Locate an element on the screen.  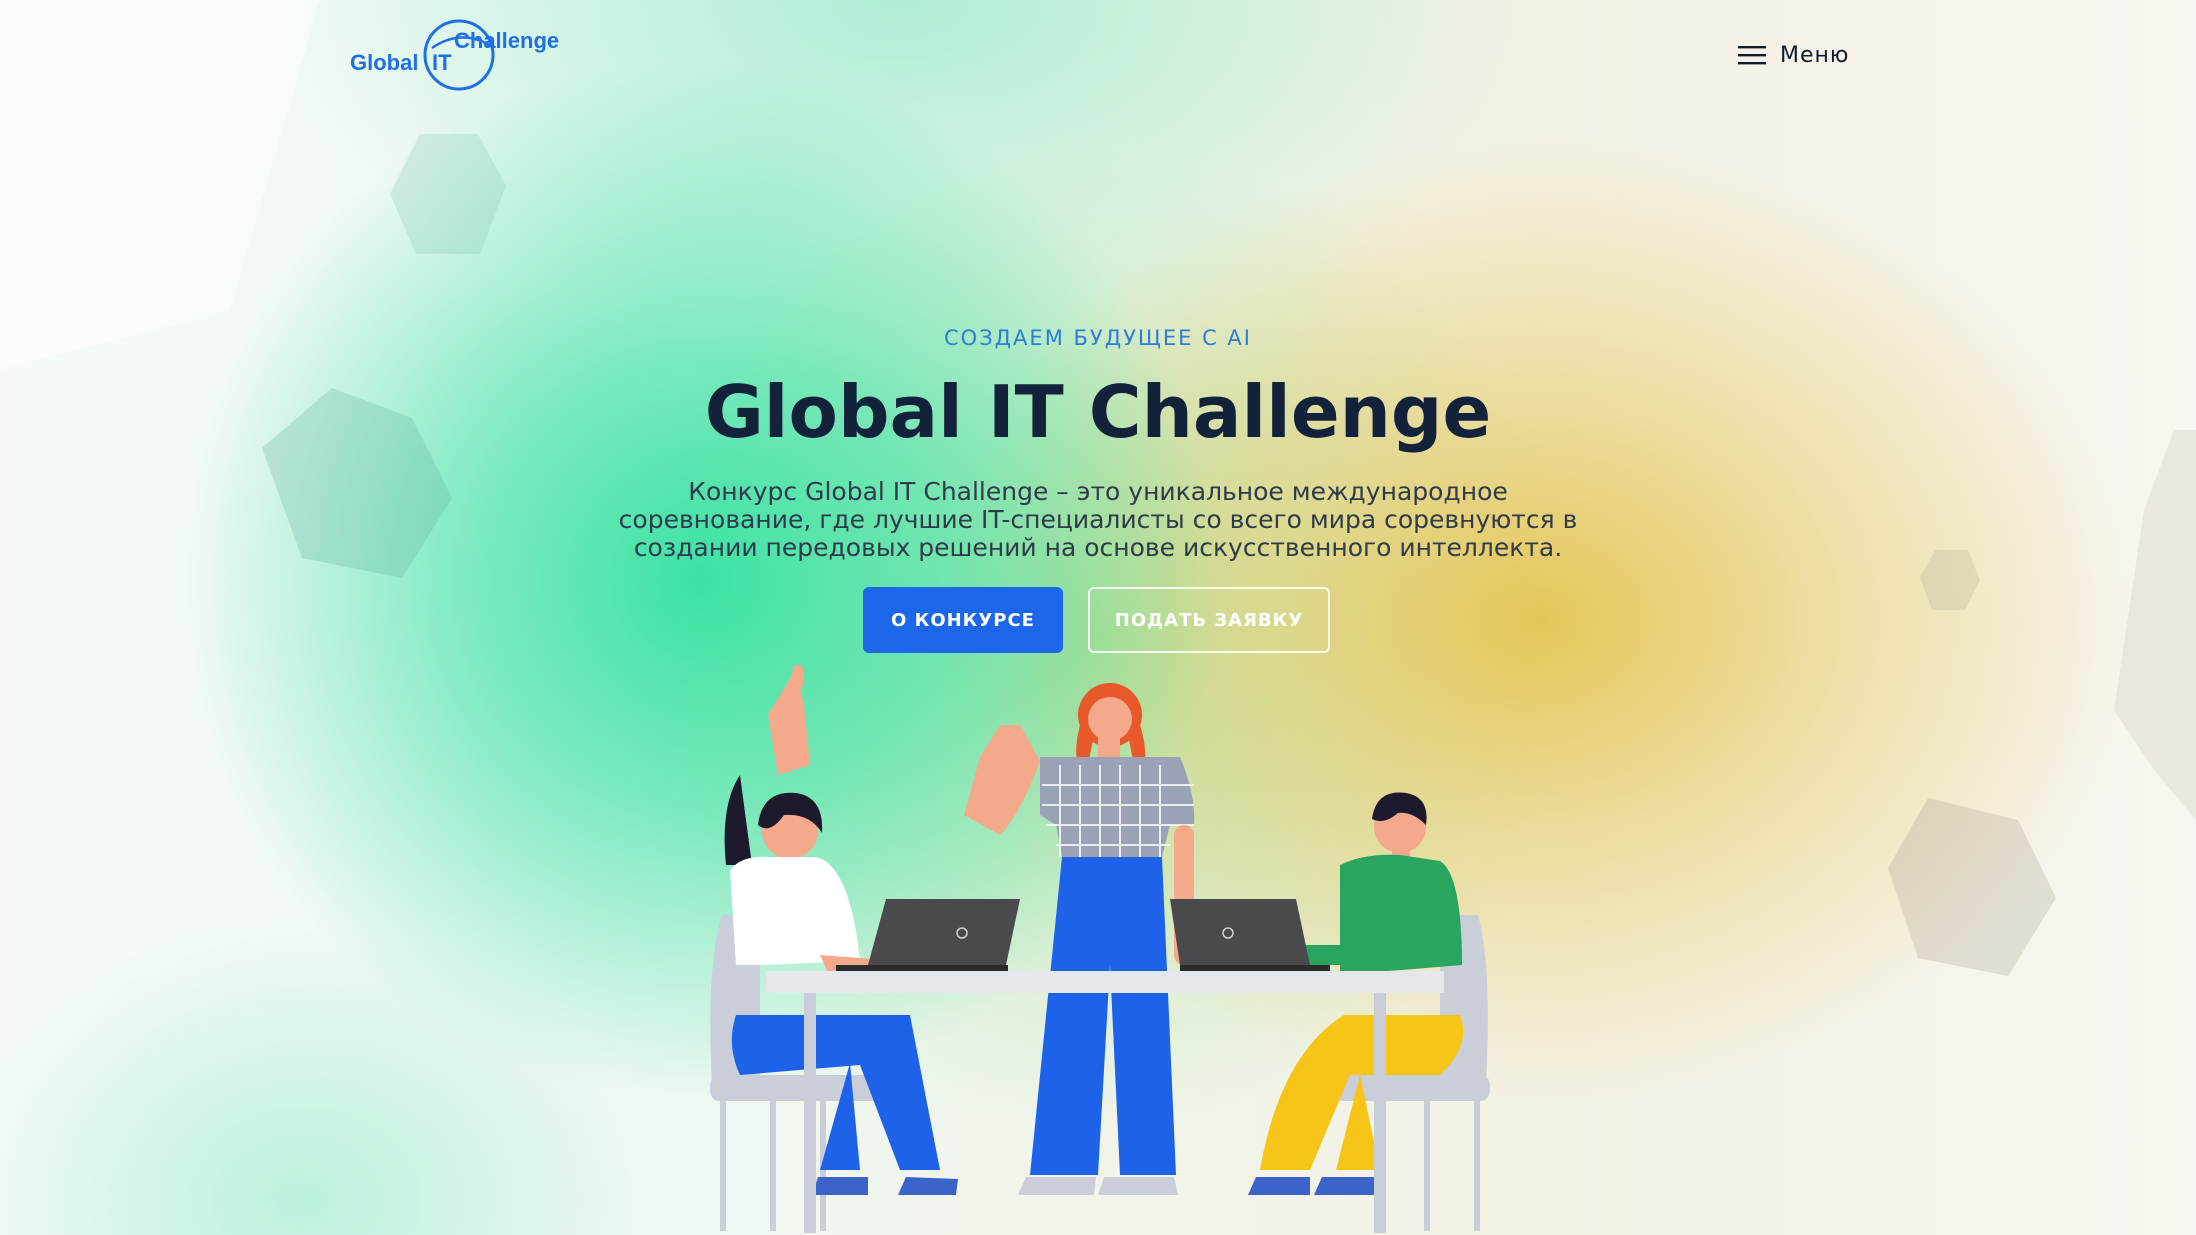
logo-it: IT is located at coordinates (442, 62).